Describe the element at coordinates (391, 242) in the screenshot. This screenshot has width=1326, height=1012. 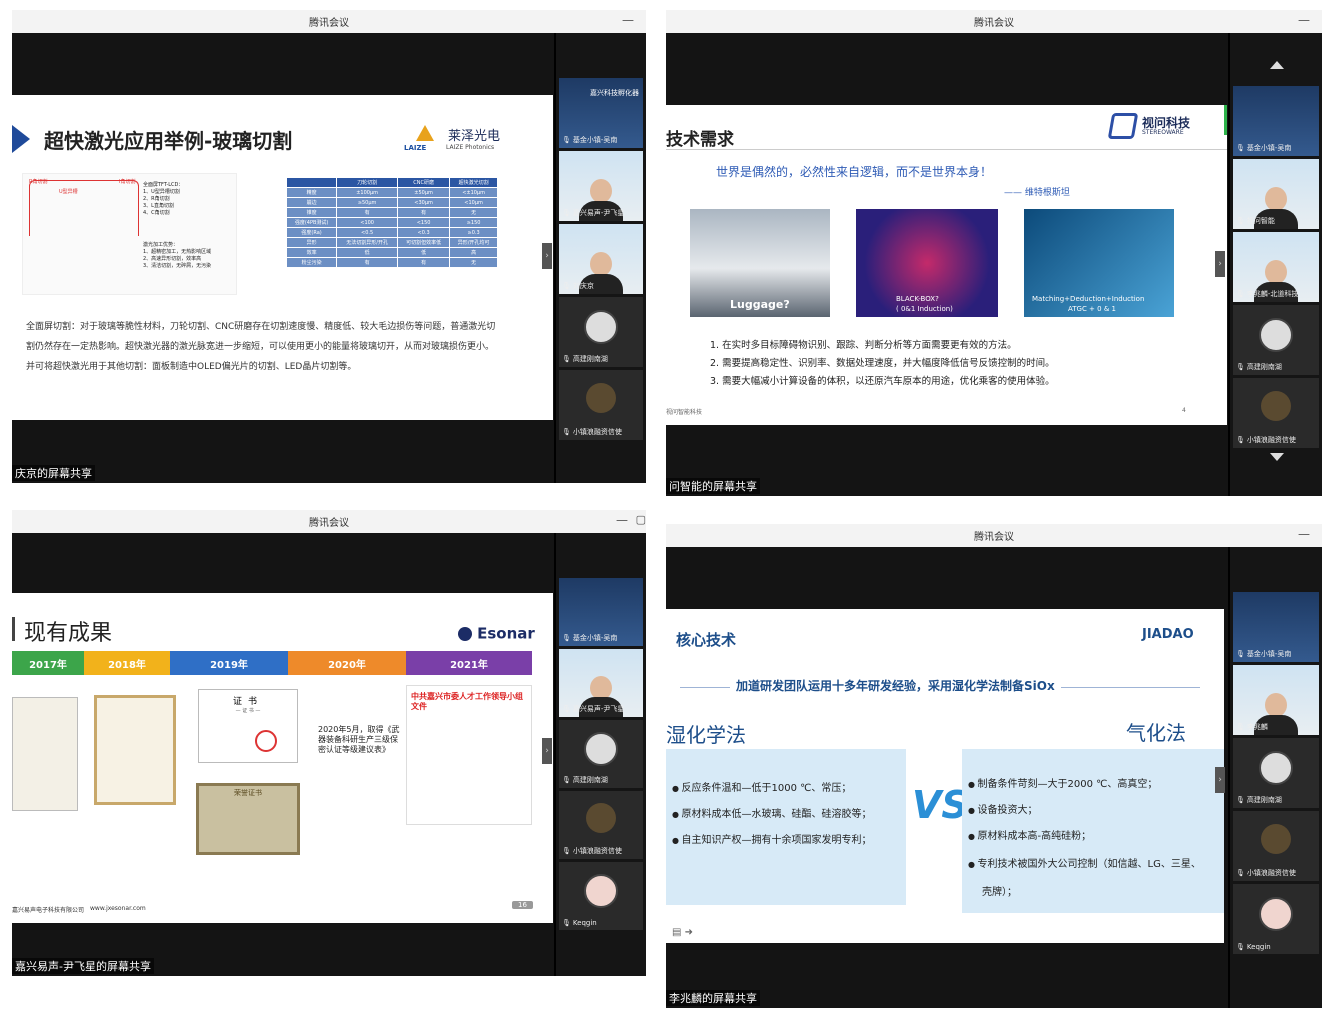
I see `table-row: 异形 无法切割异形/开孔 可切割但效率低 异形/开孔均可` at that location.